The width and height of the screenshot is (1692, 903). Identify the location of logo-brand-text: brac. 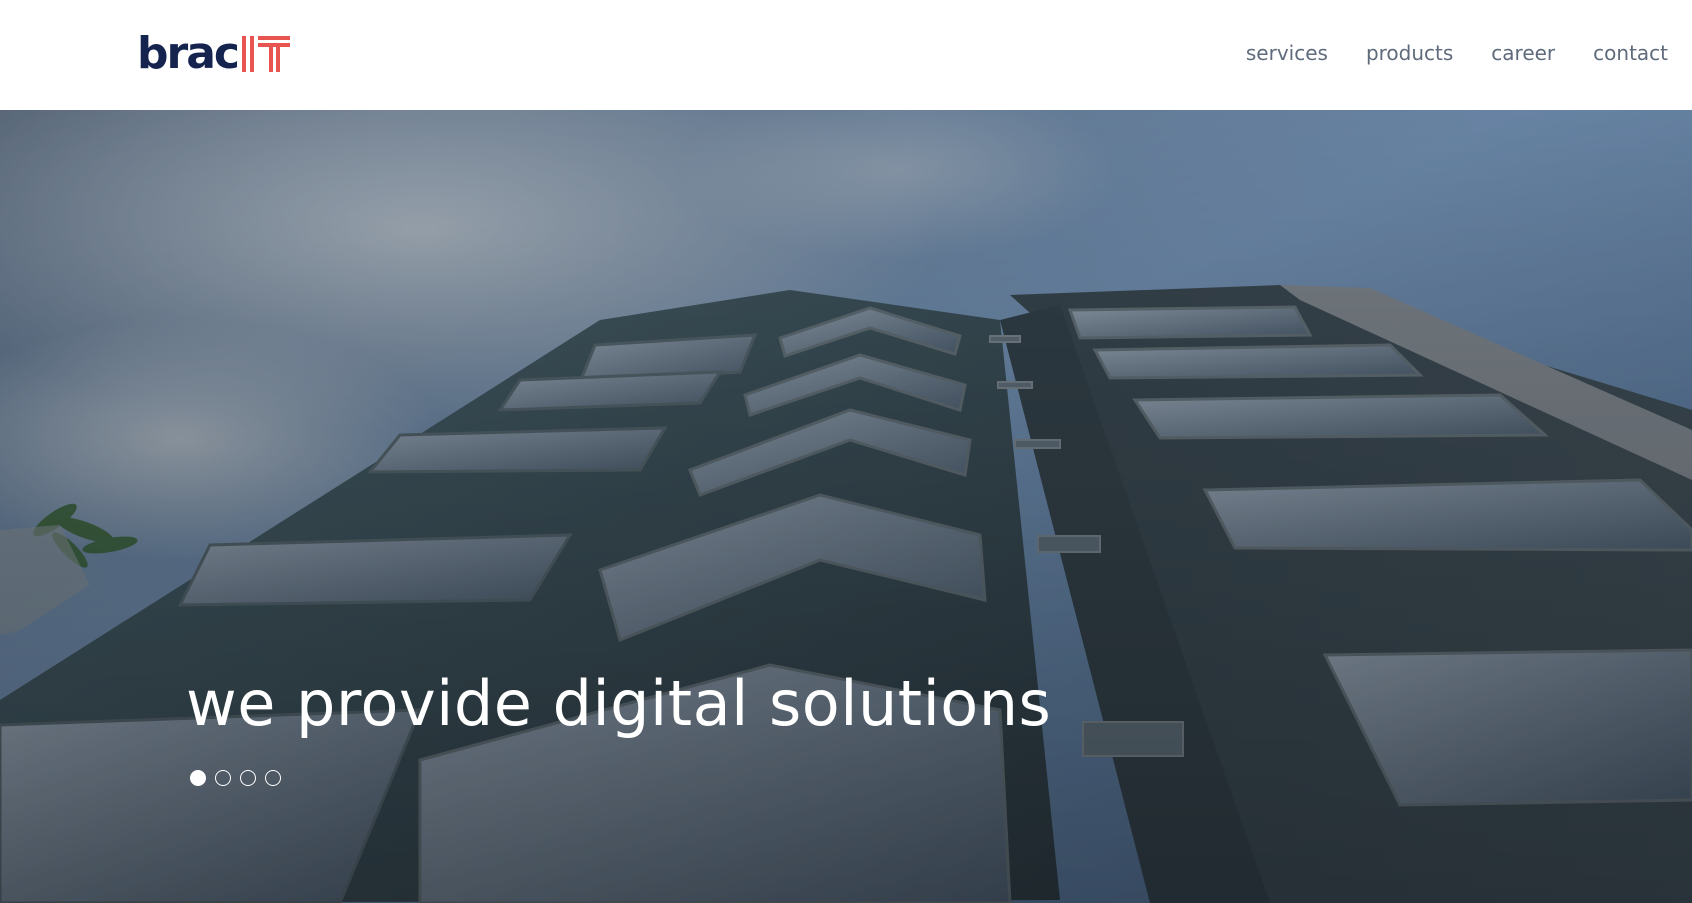
(188, 53).